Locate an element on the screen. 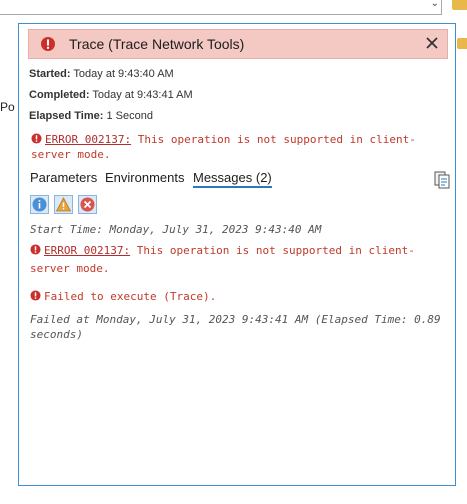  started-value: Today at 9:43:40 AM is located at coordinates (123, 74).